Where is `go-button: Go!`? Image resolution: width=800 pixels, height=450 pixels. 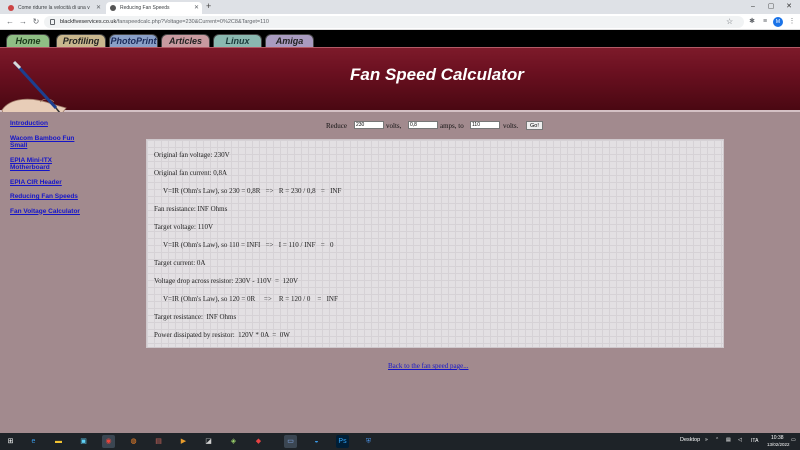 go-button: Go! is located at coordinates (534, 125).